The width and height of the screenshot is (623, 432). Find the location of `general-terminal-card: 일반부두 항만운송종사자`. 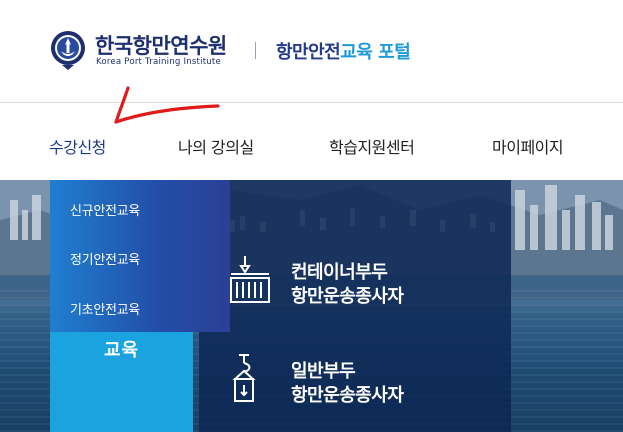

general-terminal-card: 일반부두 항만운송종사자 is located at coordinates (355, 385).